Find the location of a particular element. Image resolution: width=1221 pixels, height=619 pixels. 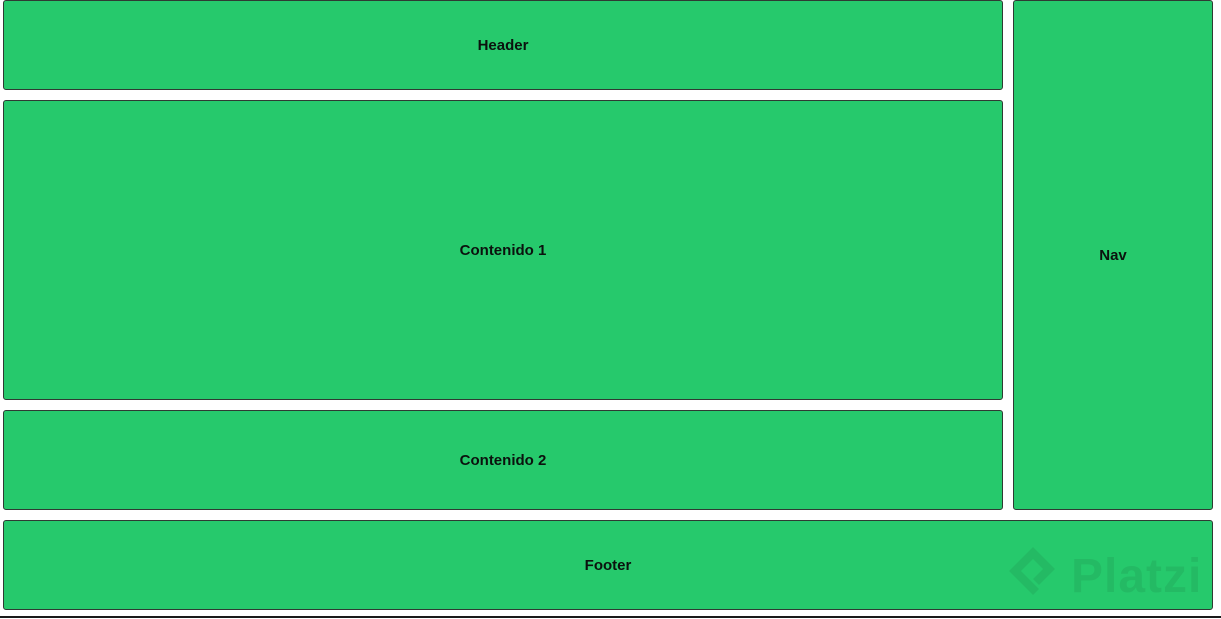

content-2-box: Contenido 2 is located at coordinates (503, 460).